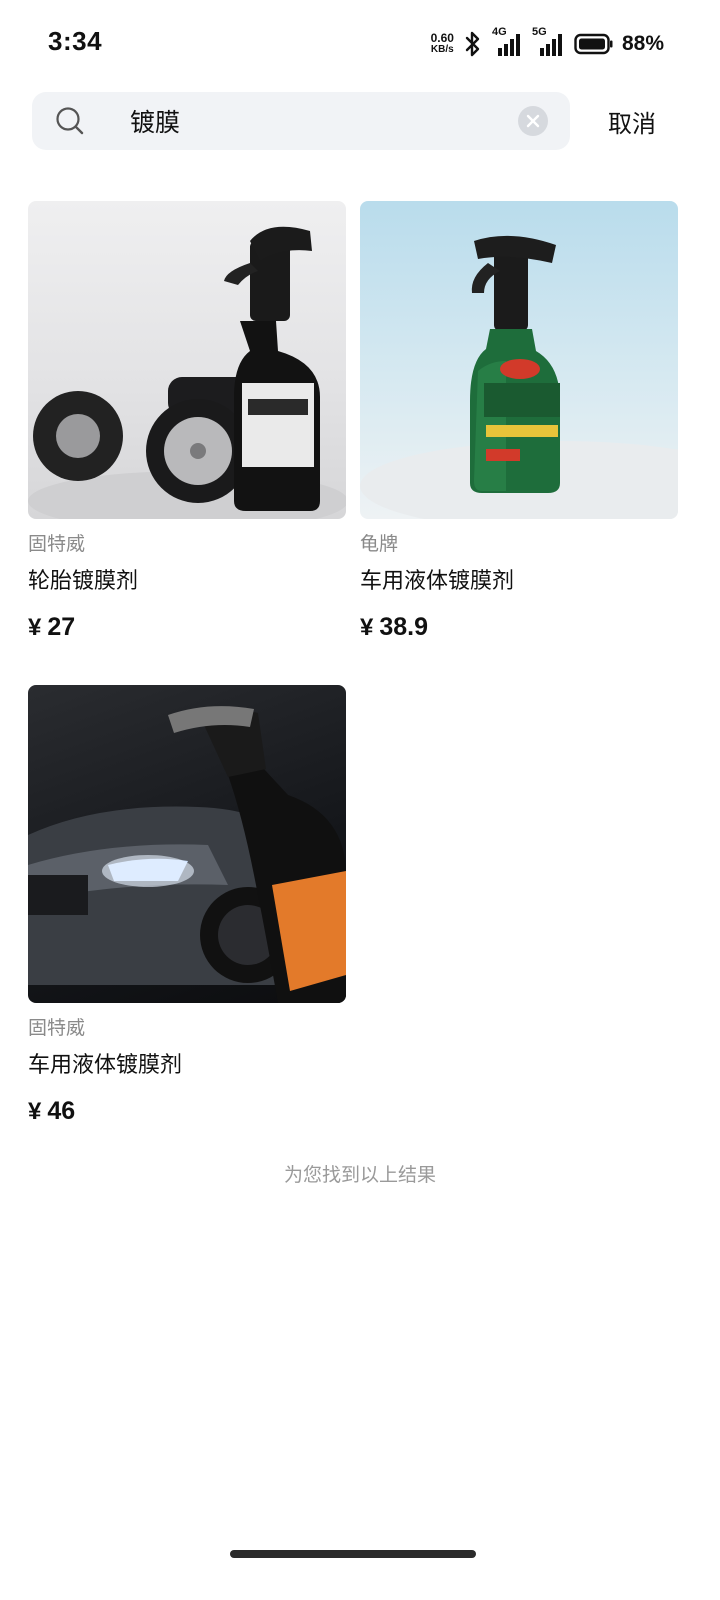 Image resolution: width=720 pixels, height=1600 pixels. I want to click on product-price: ¥ 38.9, so click(519, 627).